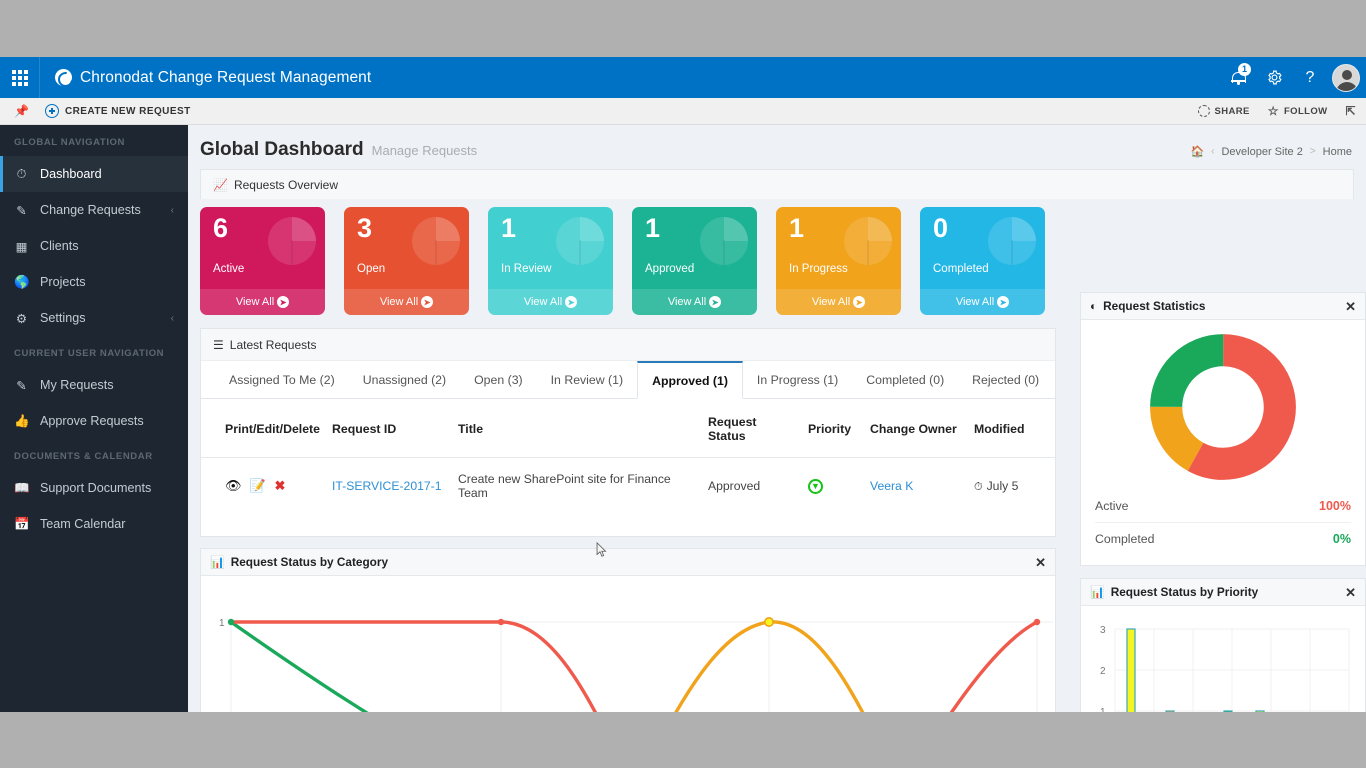 This screenshot has height=768, width=1366. I want to click on arrow-right-icon: ➤, so click(571, 302).